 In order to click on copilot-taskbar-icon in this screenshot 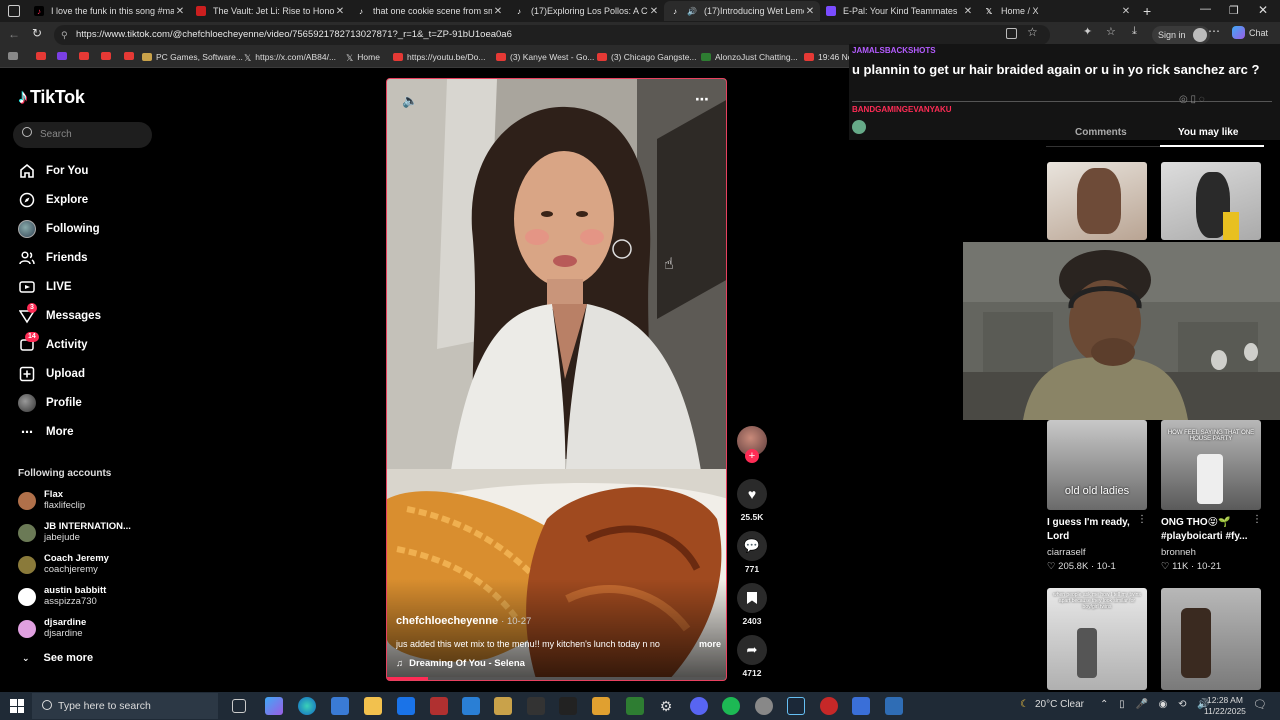, I will do `click(274, 706)`.